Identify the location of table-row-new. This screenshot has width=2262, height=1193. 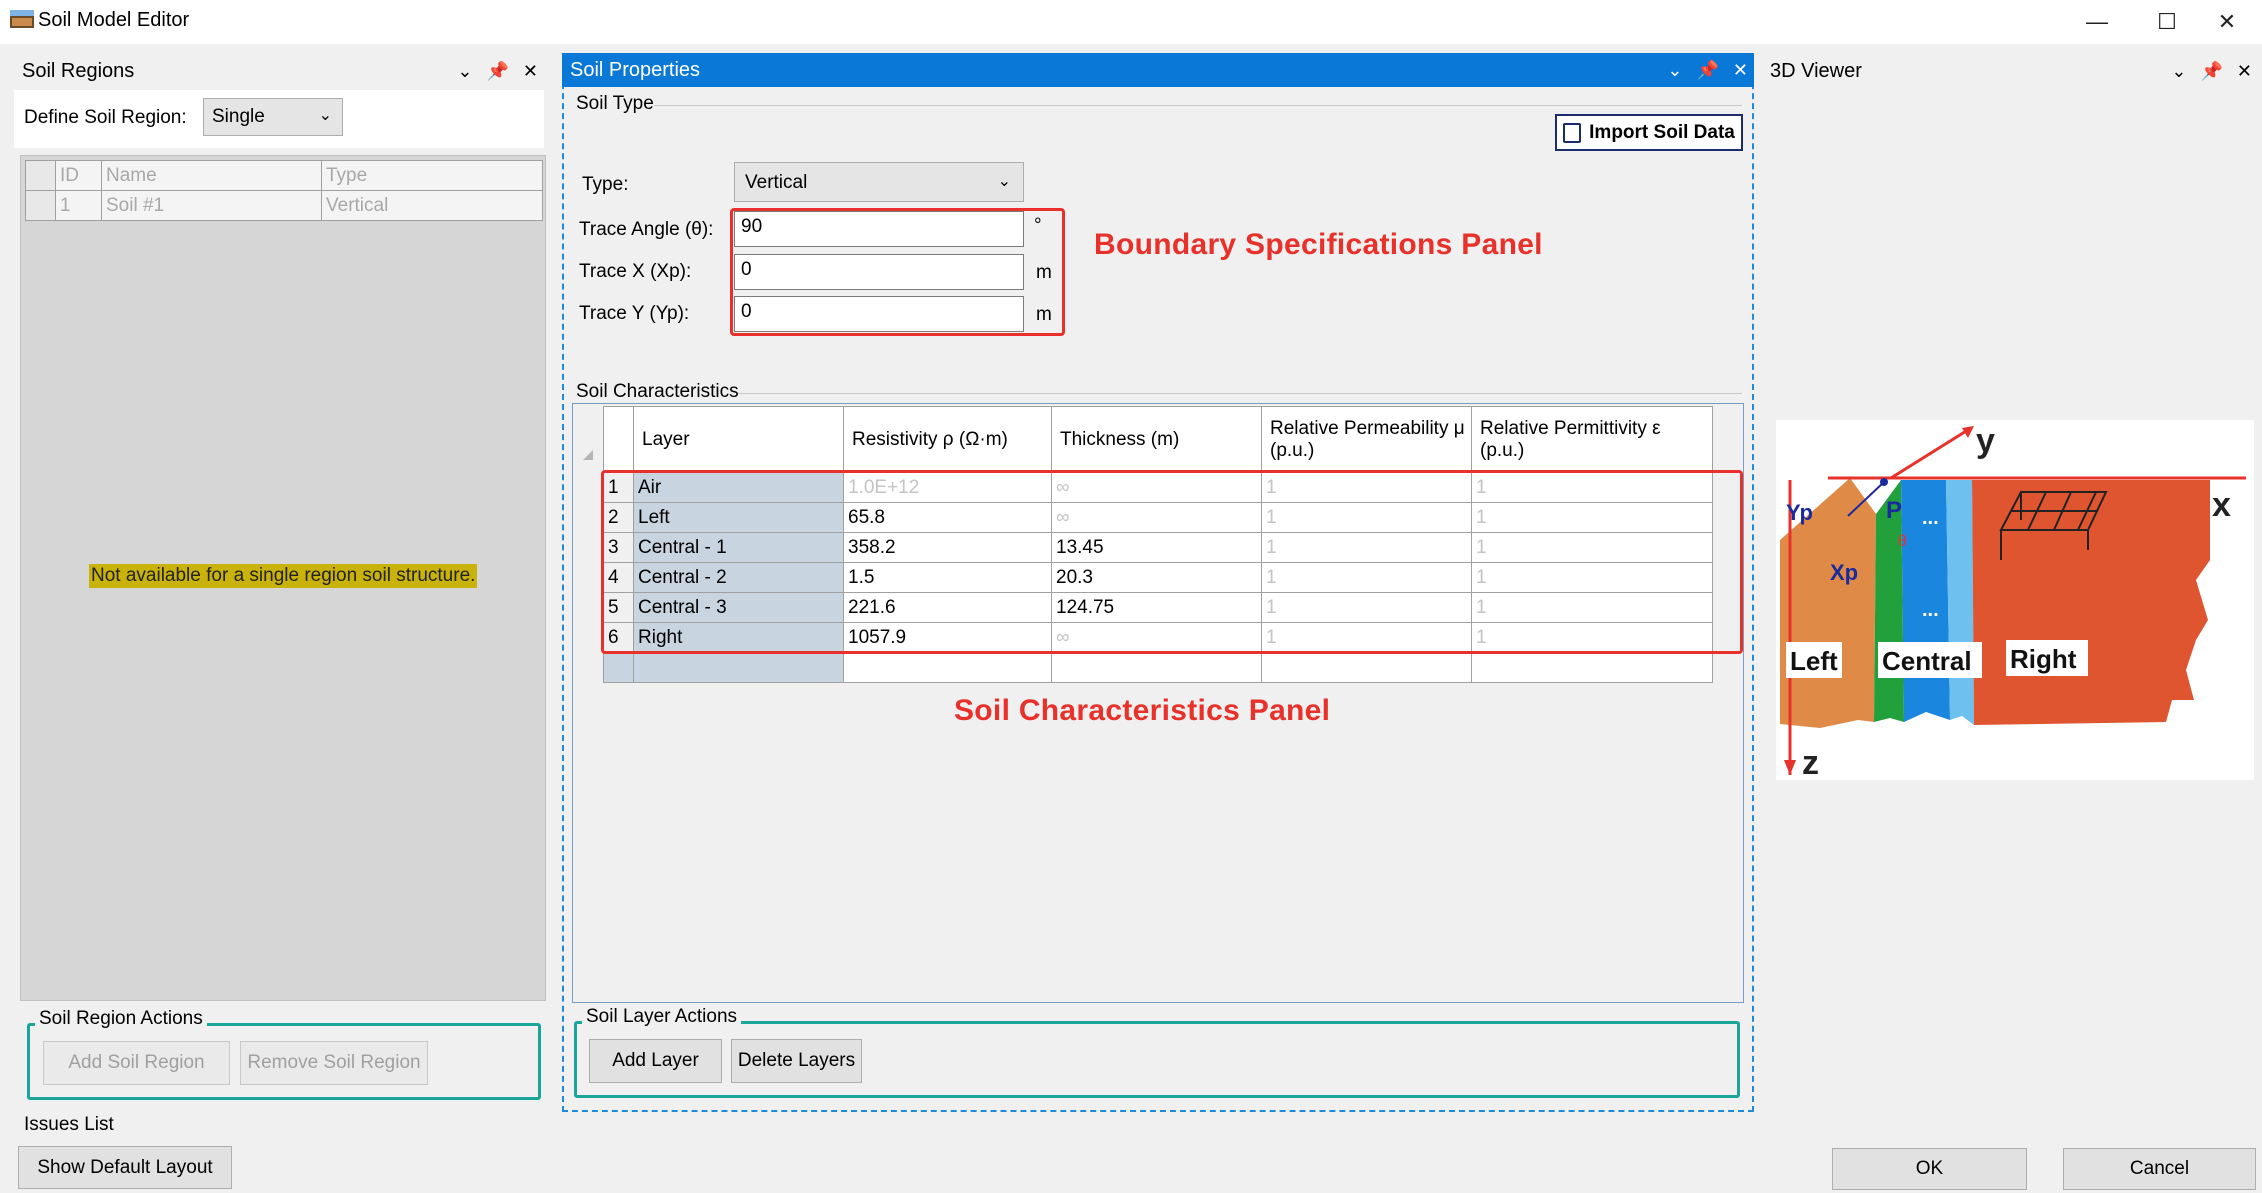
(1158, 667).